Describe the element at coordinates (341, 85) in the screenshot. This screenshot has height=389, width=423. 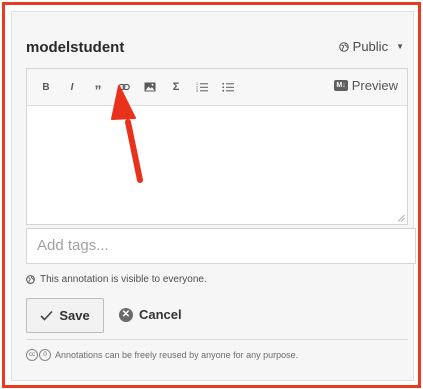
I see `markdown-icon: M↓` at that location.